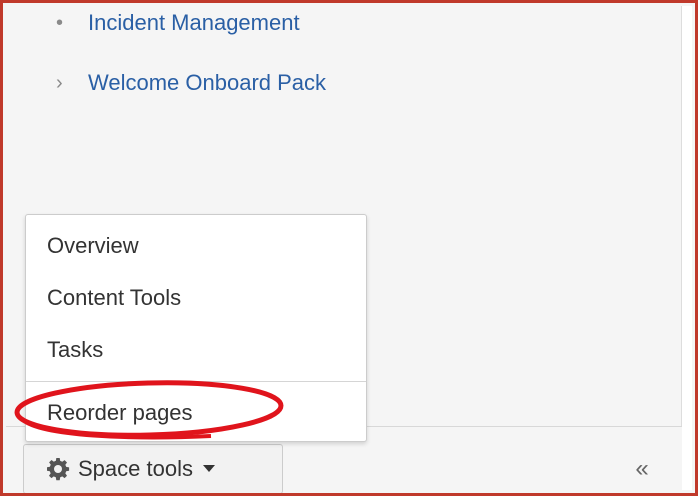  I want to click on page-tree-item-incident-management: • Incident Management, so click(178, 23).